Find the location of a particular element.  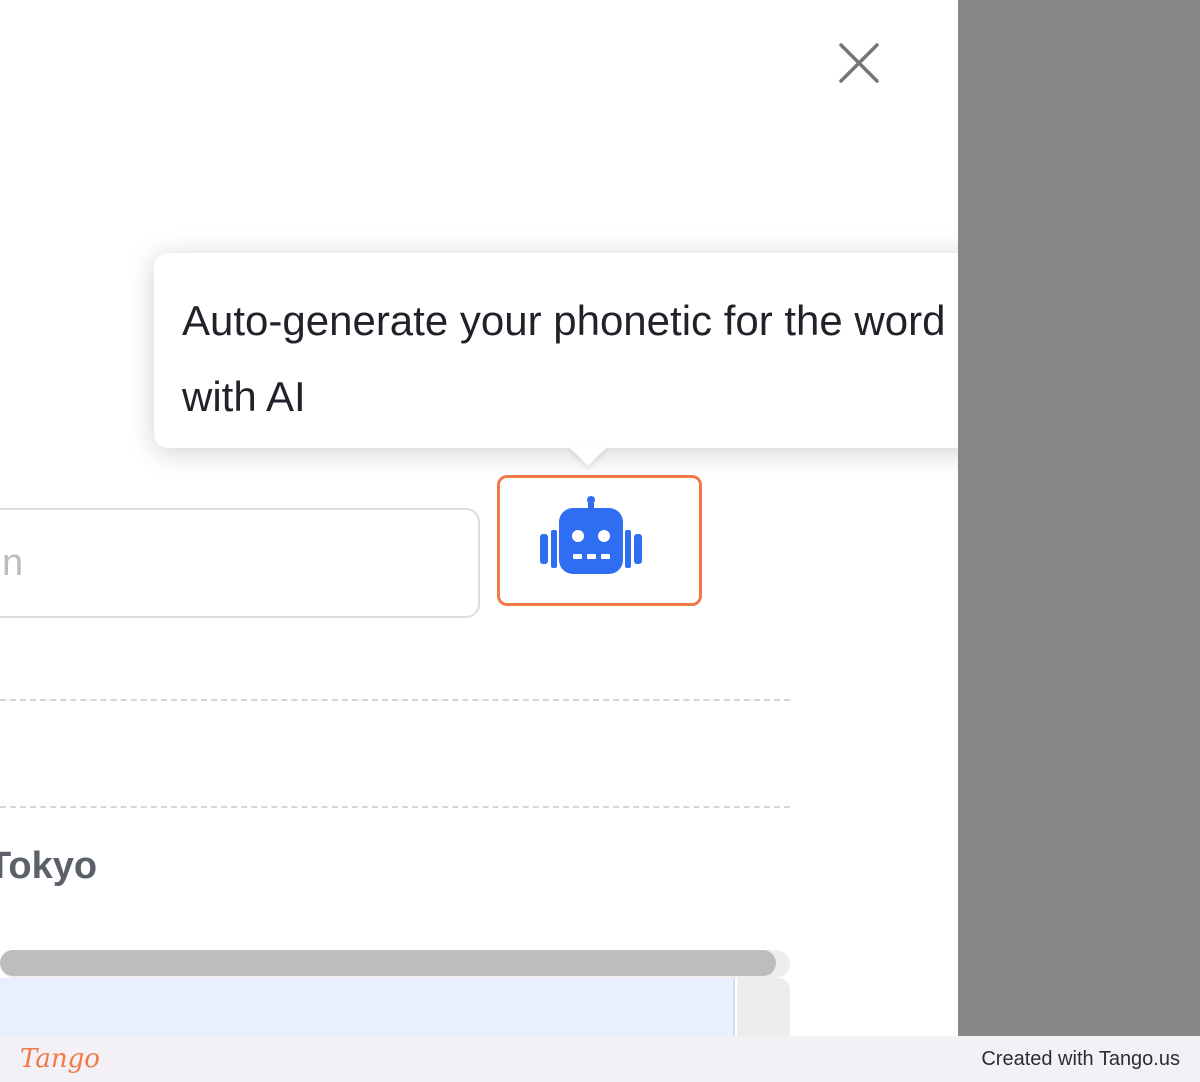

close-button is located at coordinates (859, 63).